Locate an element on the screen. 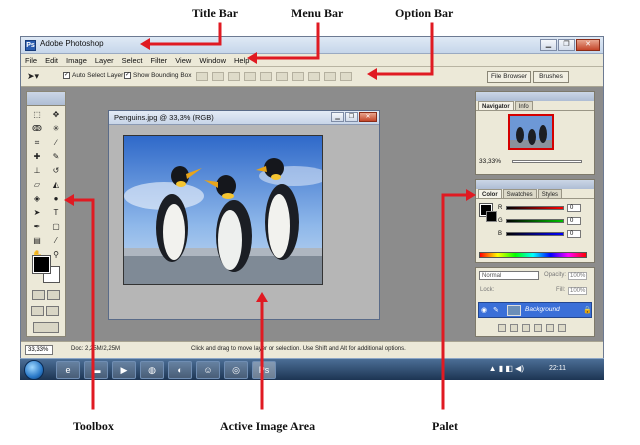  file-browser-tab: File Browser is located at coordinates (509, 77).